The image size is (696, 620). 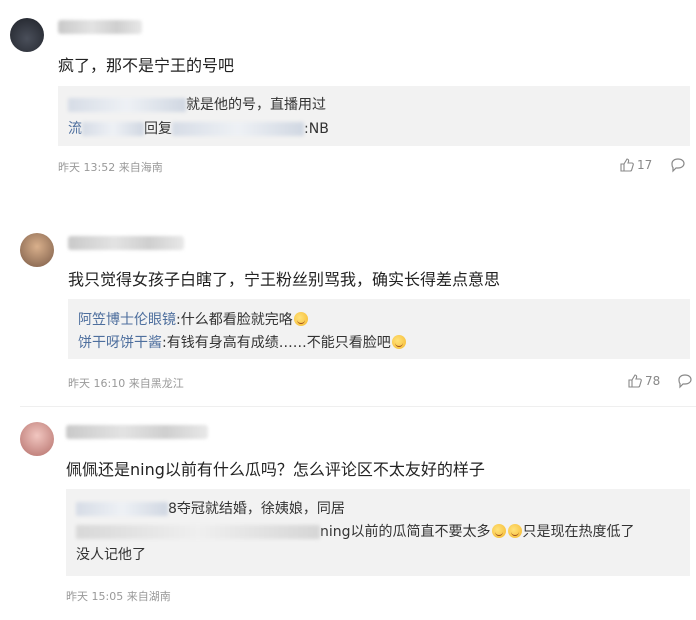 I want to click on reply-body-continued: 只是现在热度低了, so click(x=578, y=532).